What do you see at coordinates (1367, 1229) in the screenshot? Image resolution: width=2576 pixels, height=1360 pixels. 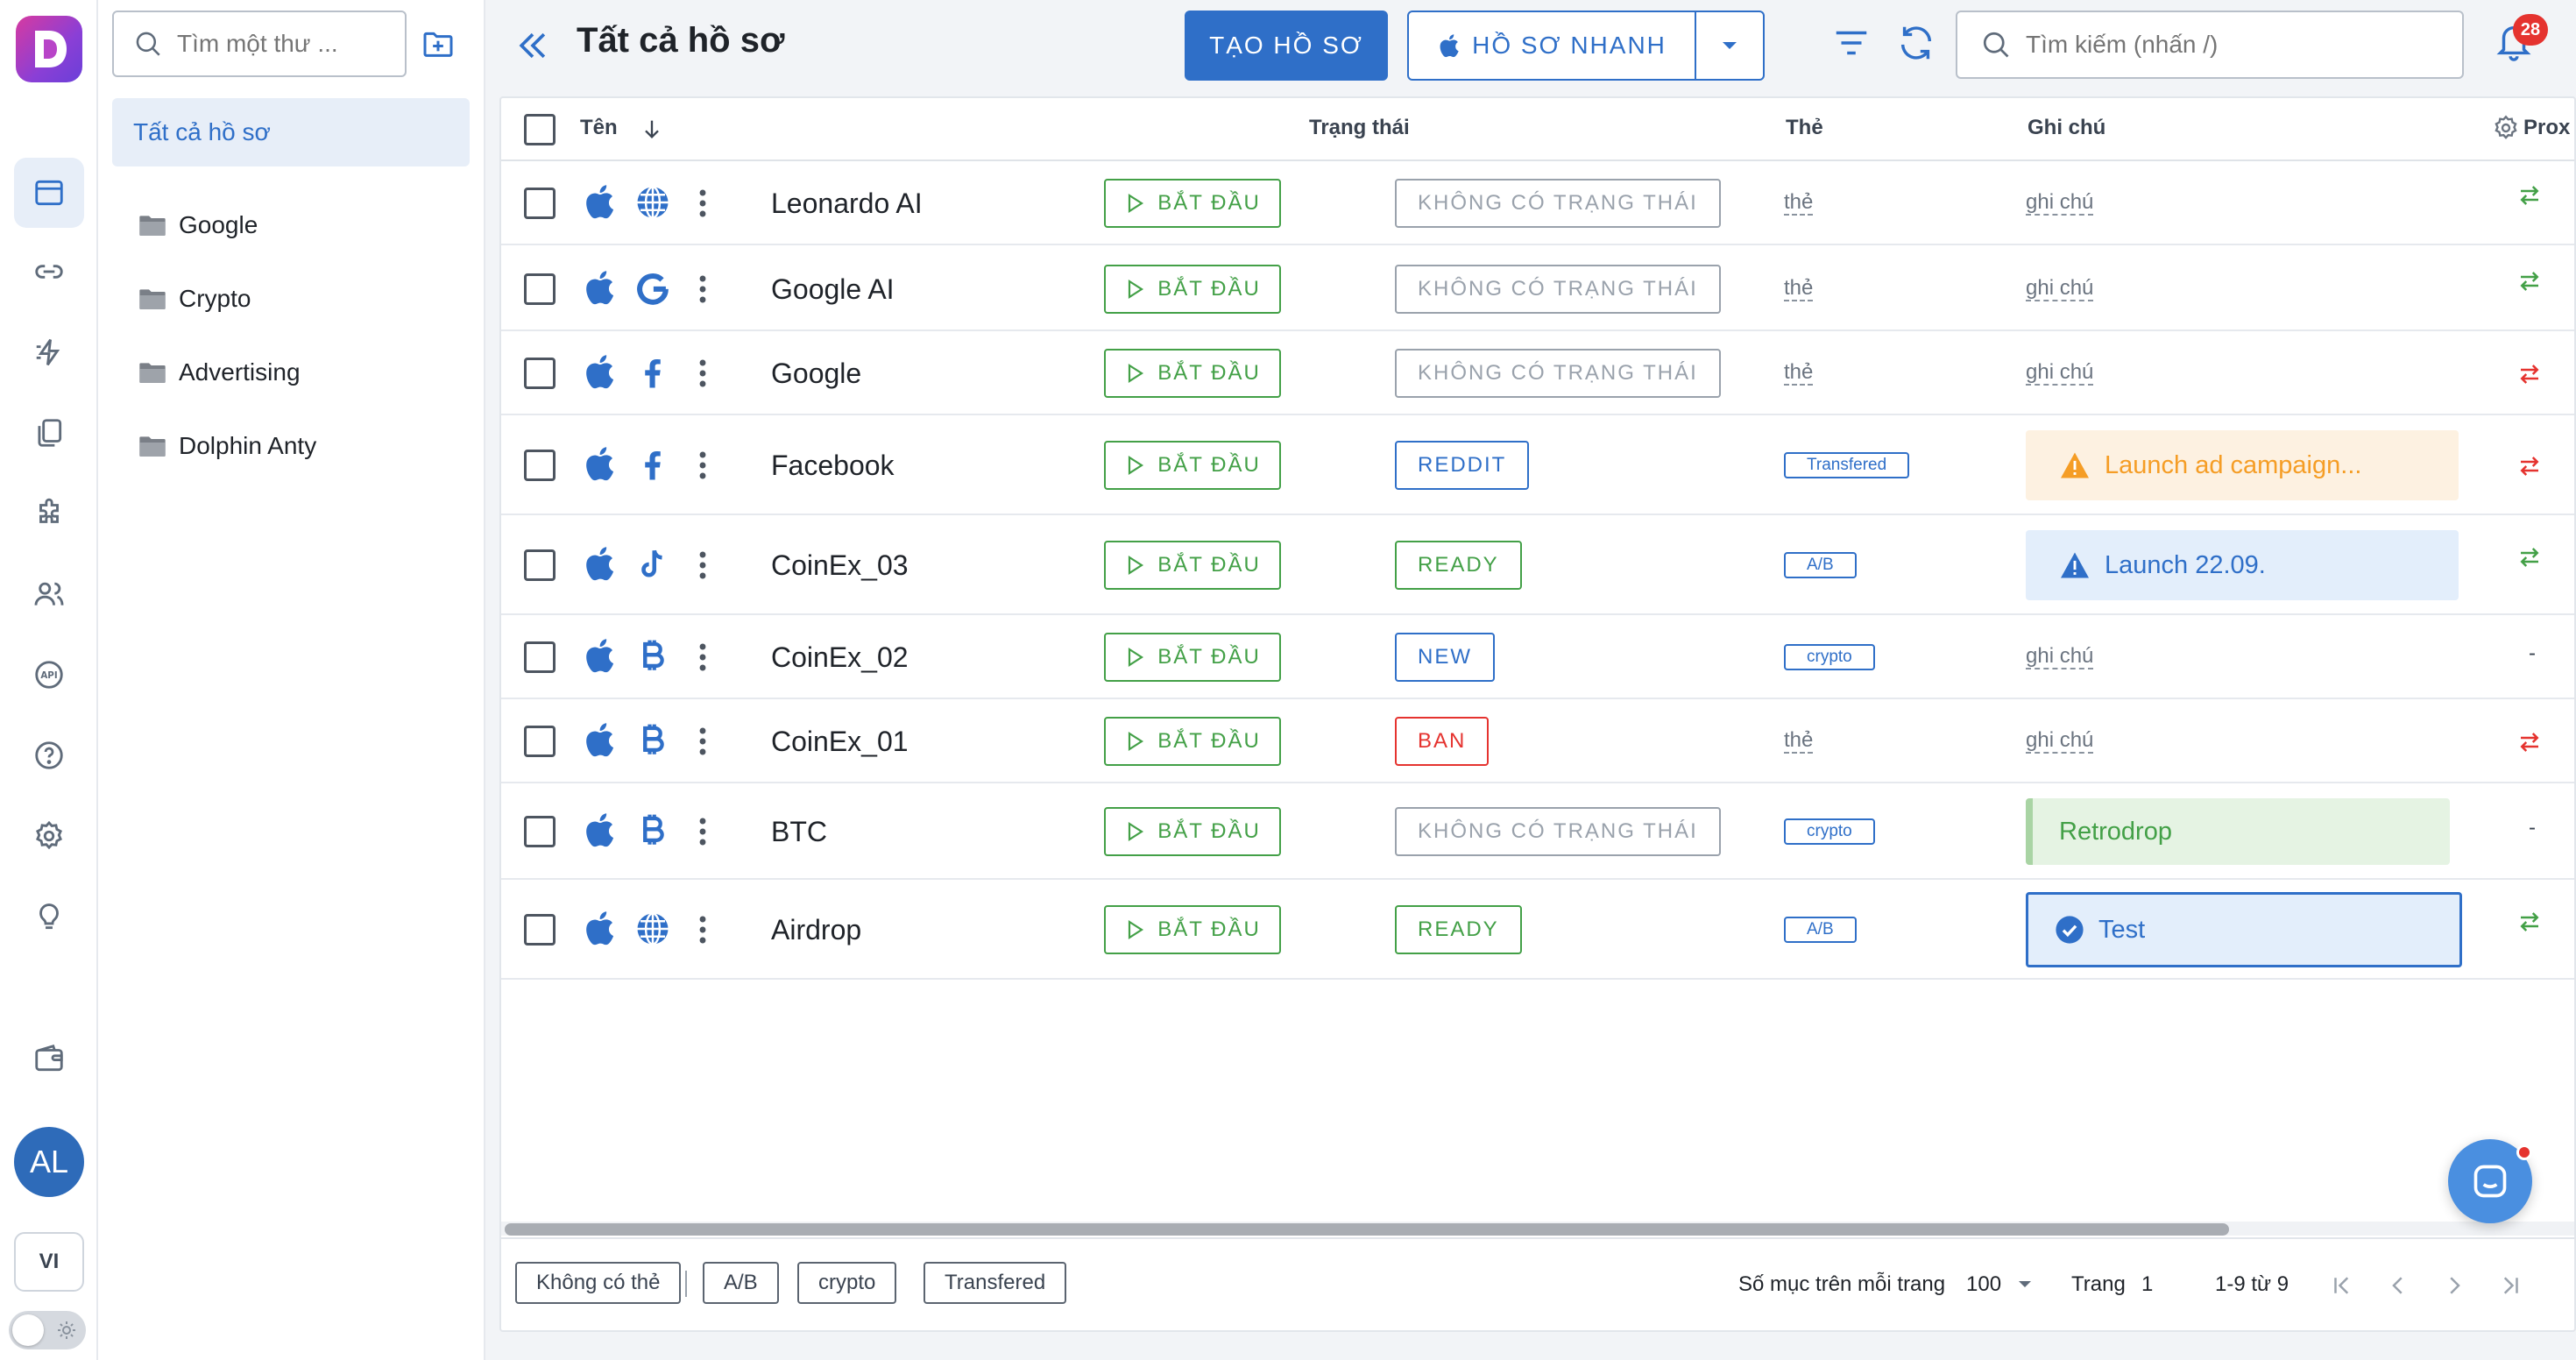 I see `horizontal-scrollbar-thumb` at bounding box center [1367, 1229].